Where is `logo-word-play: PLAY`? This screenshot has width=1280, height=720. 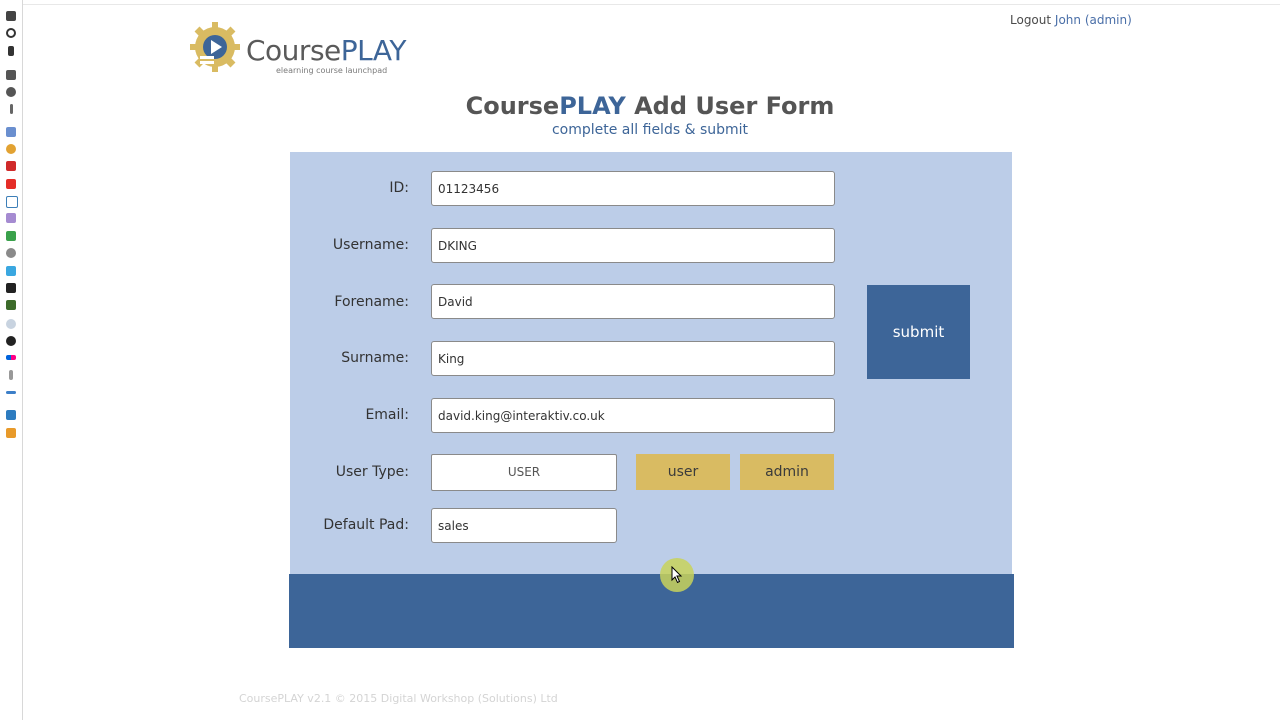
logo-word-play: PLAY is located at coordinates (373, 50).